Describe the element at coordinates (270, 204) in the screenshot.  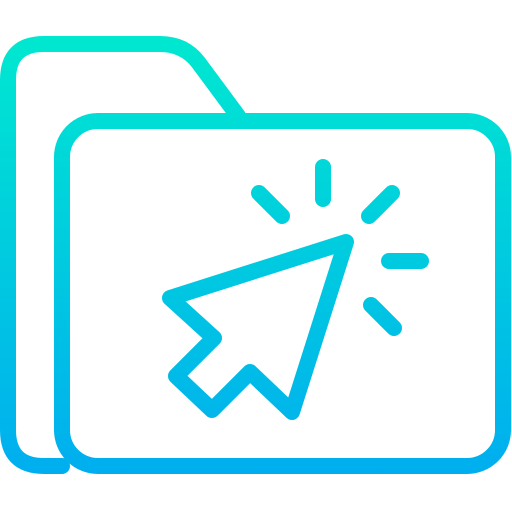
I see `click-ray-top-left` at that location.